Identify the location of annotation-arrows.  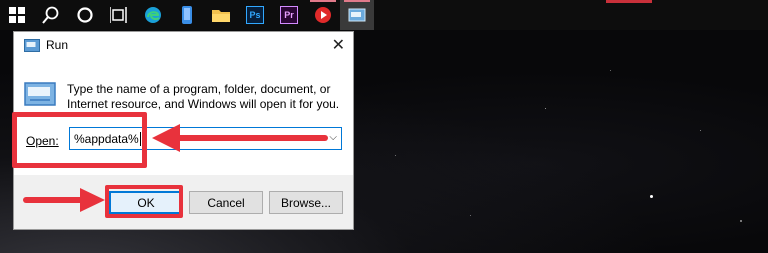
(175, 168).